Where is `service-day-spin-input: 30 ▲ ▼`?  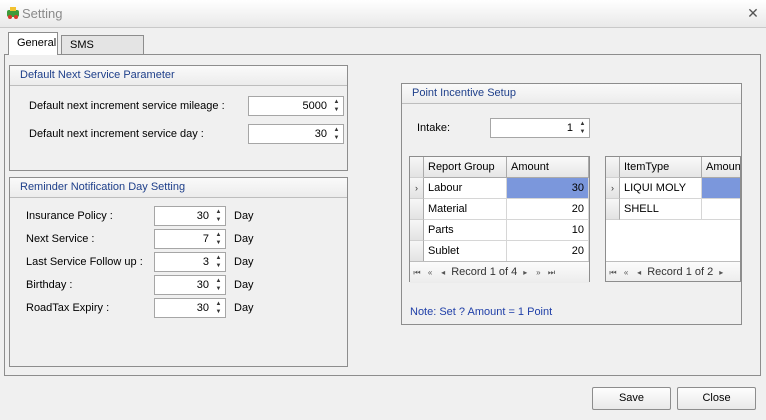
service-day-spin-input: 30 ▲ ▼ is located at coordinates (296, 134).